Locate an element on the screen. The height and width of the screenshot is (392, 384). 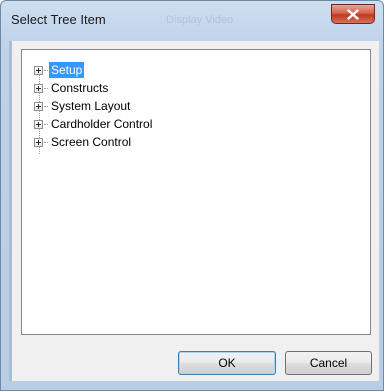
tree-item-setup: Setup is located at coordinates (59, 70).